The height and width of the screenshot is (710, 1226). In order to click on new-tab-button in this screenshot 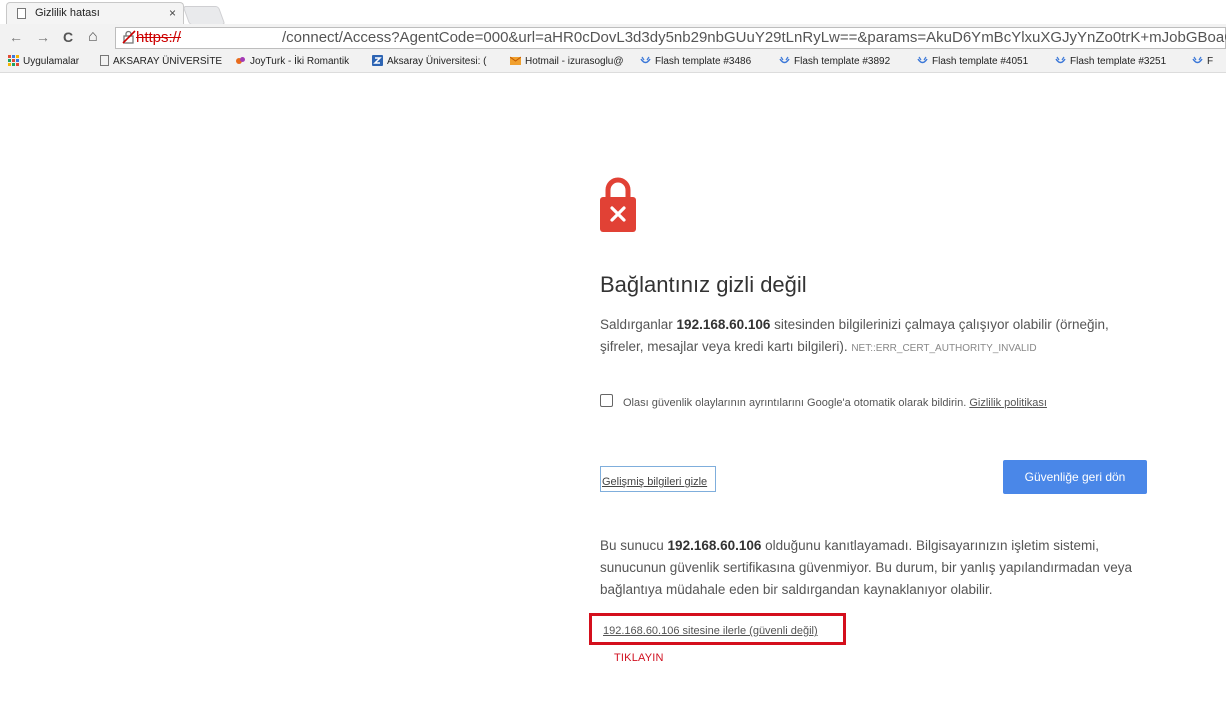, I will do `click(204, 15)`.